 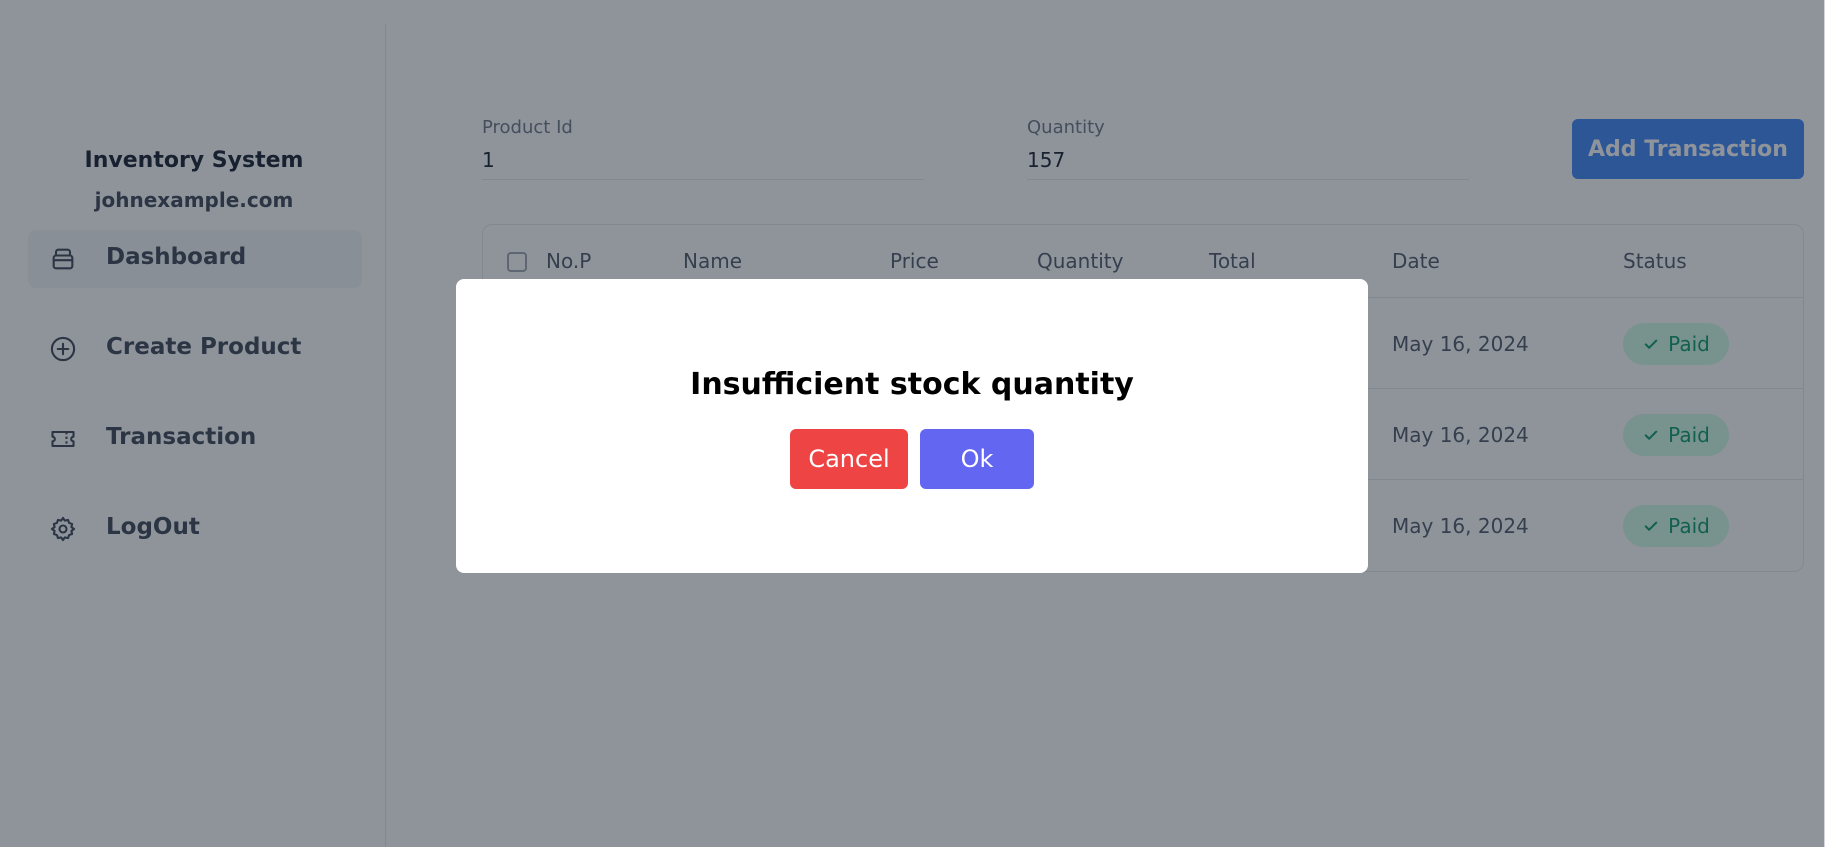 I want to click on cancel-button: Cancel, so click(x=849, y=459).